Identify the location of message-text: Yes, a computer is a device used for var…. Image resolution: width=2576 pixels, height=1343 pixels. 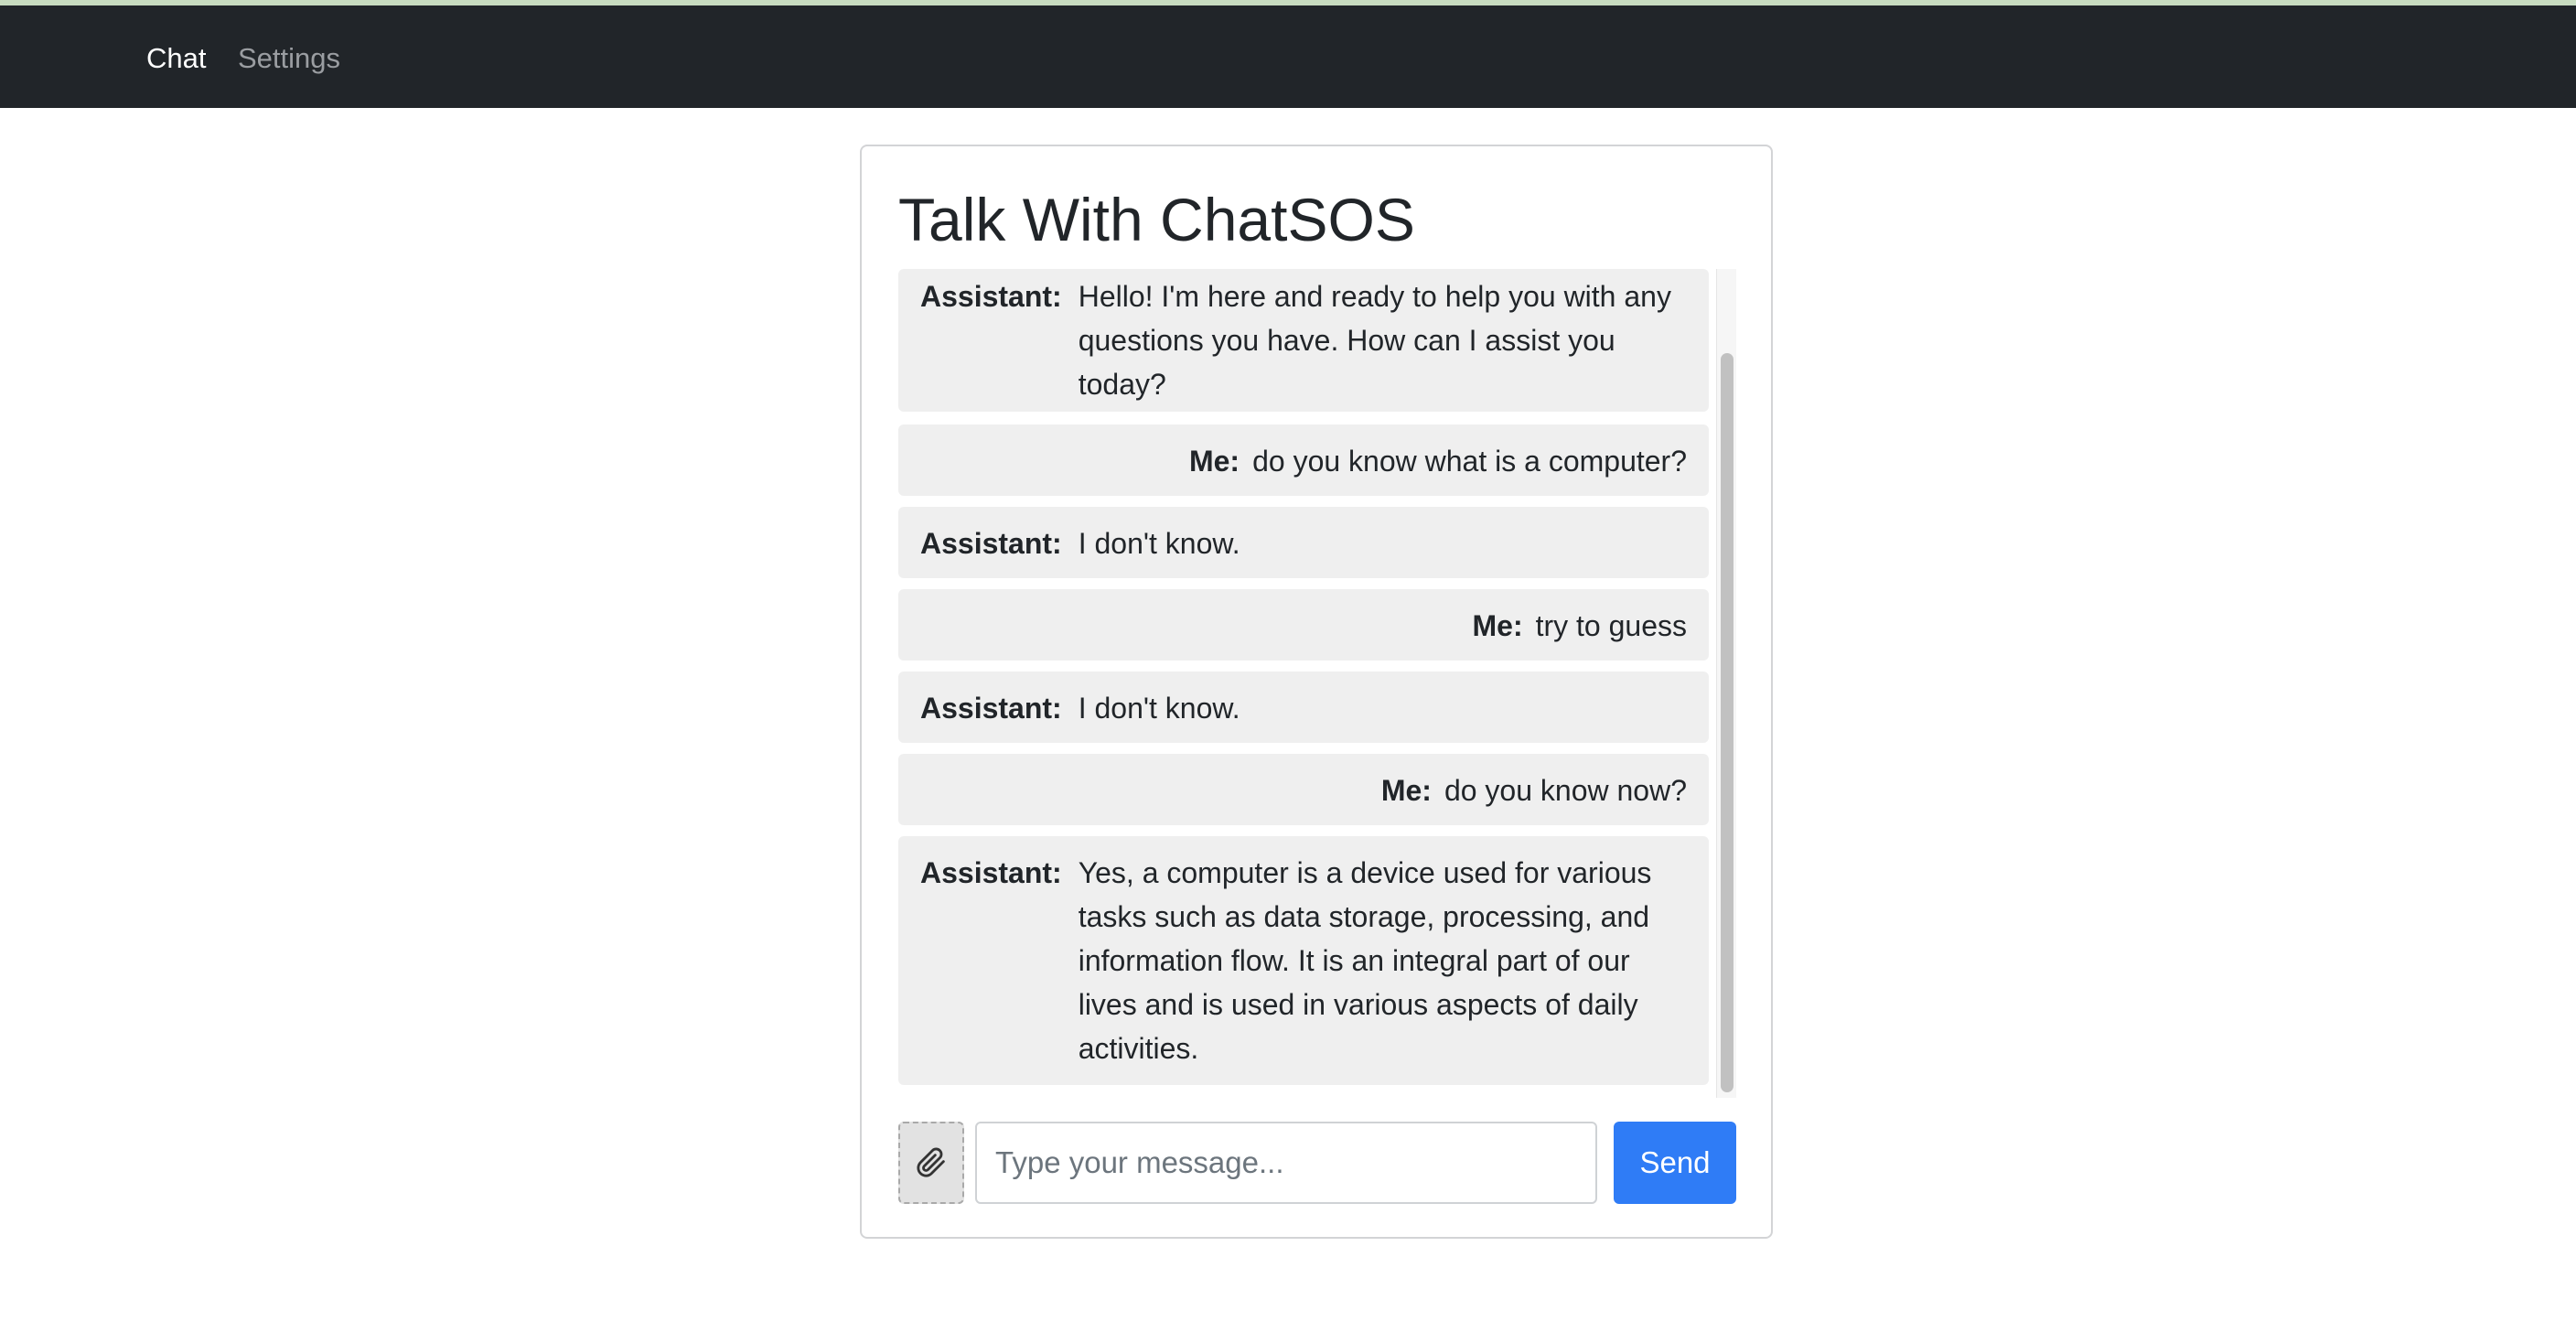
(1365, 960).